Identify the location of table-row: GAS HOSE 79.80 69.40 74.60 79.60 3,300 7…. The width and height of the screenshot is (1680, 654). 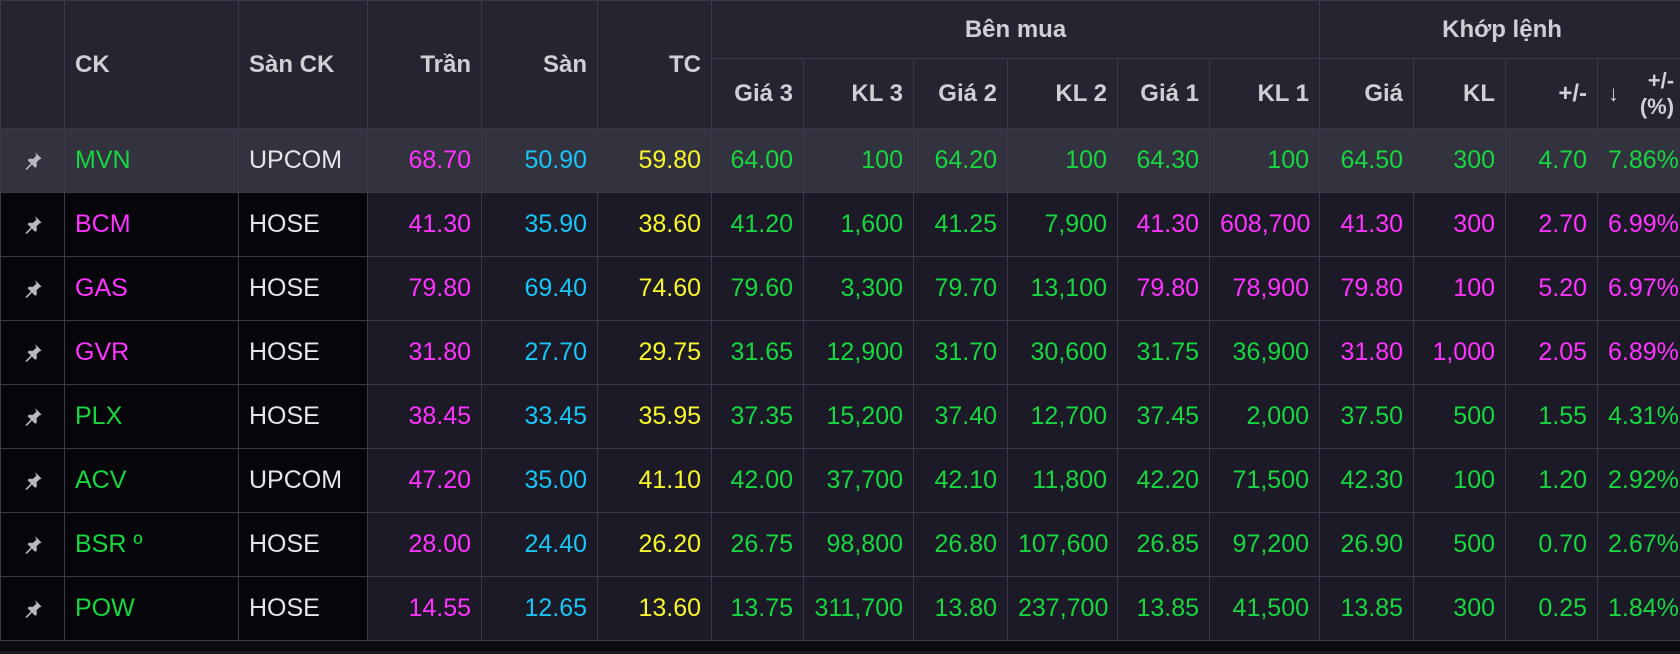
(840, 288).